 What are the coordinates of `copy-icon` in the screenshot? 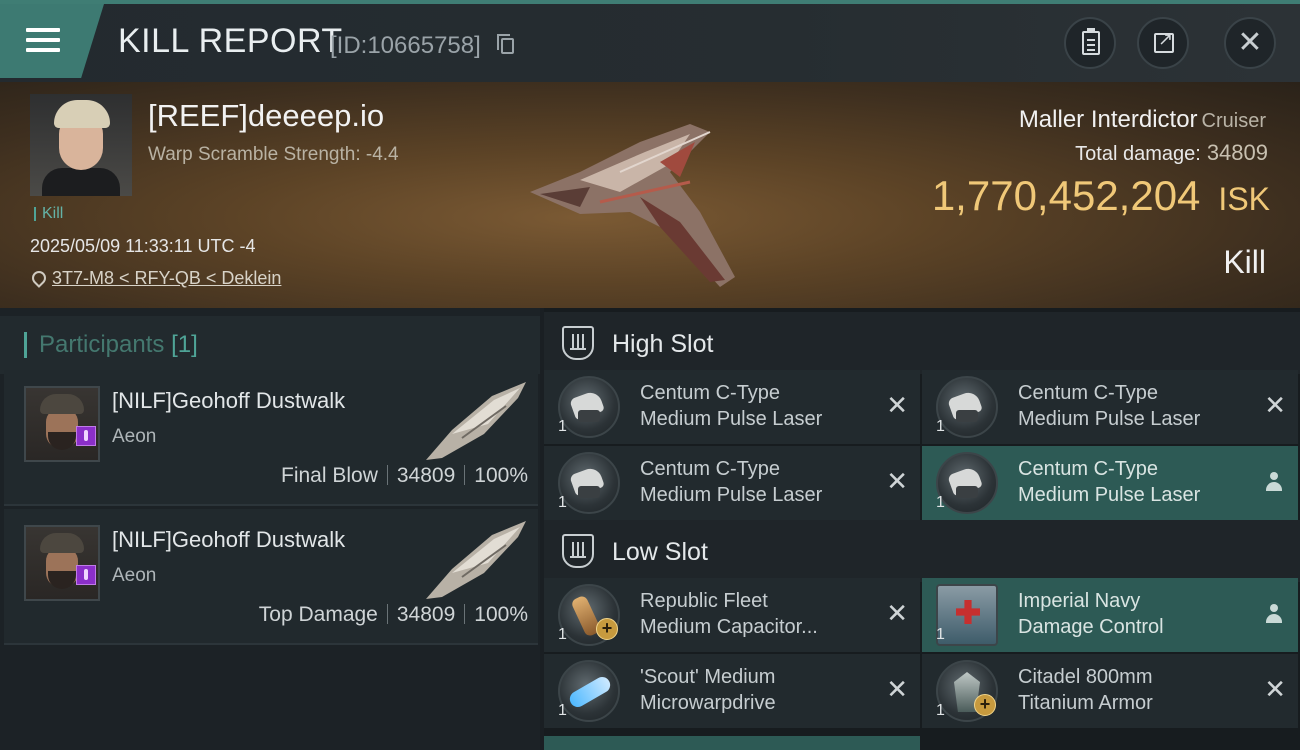 It's located at (505, 44).